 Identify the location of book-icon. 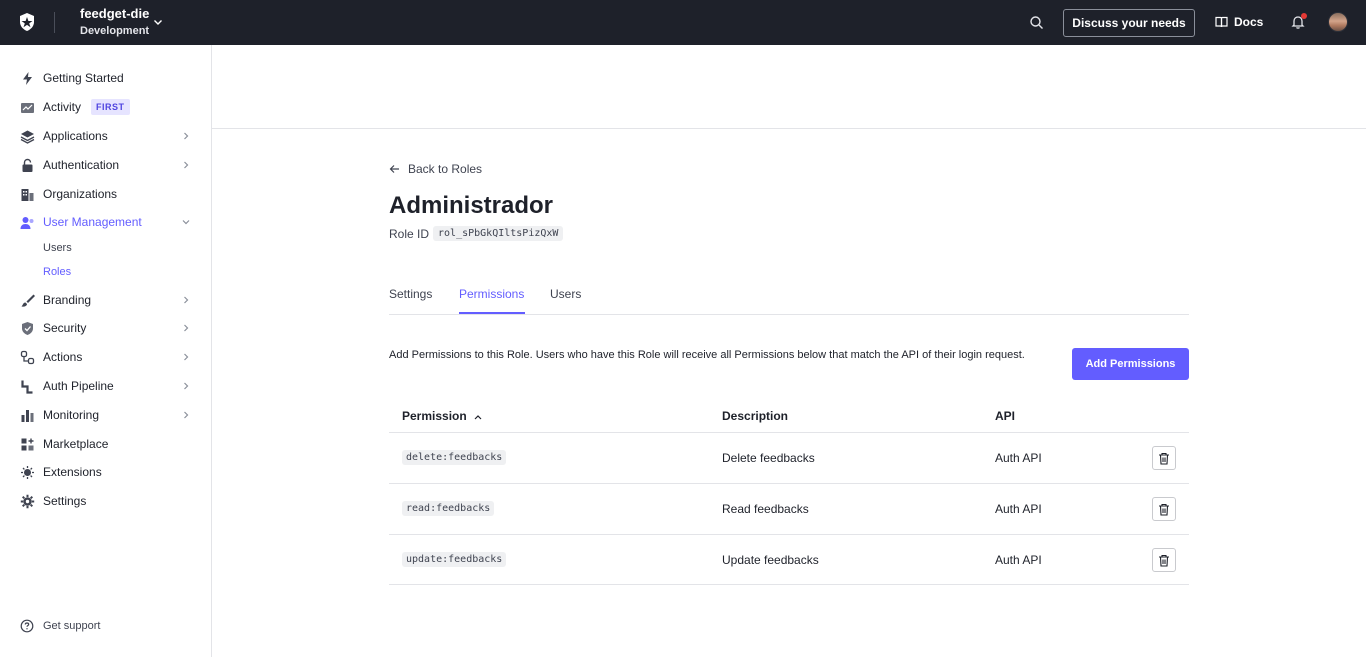
(1221, 22).